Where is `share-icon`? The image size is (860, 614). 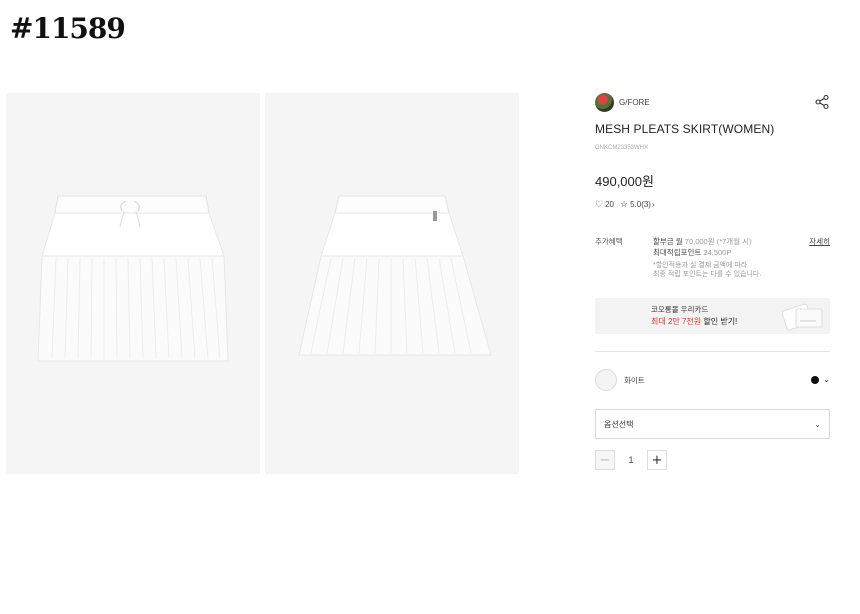
share-icon is located at coordinates (822, 102).